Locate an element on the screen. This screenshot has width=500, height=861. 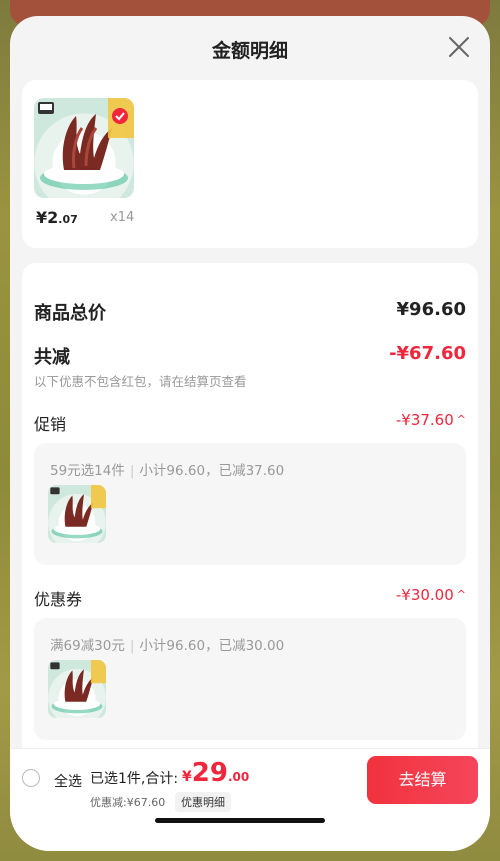
checkout-bar: 全选 已选1件,合计: ¥29.00 优惠减:¥67.60 优惠明细 去结算 is located at coordinates (250, 799).